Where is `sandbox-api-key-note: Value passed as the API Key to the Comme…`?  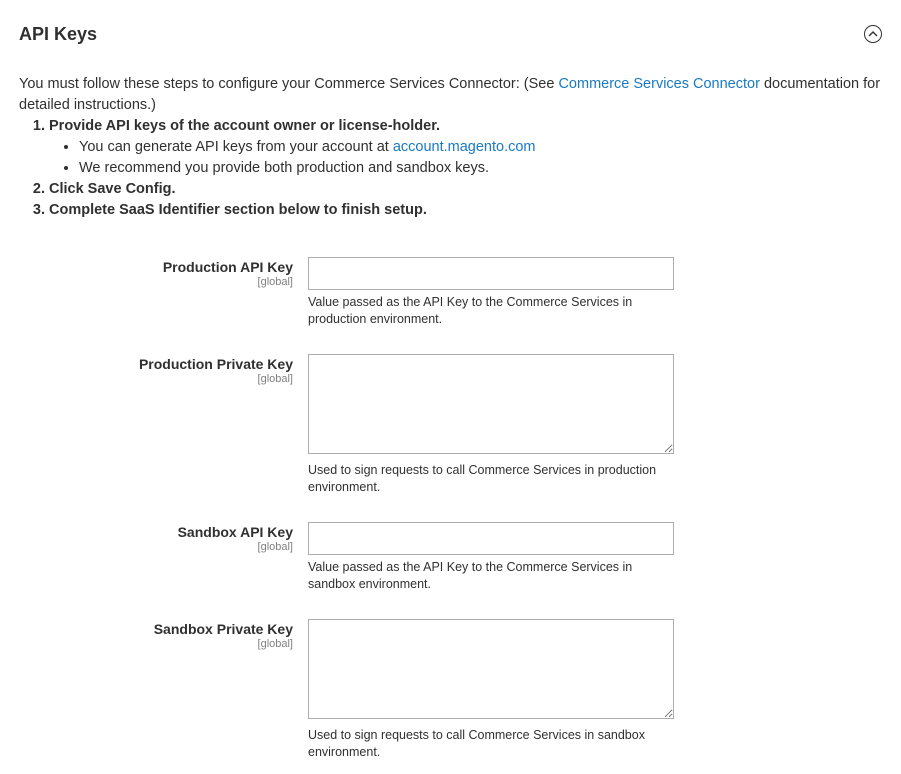
sandbox-api-key-note: Value passed as the API Key to the Comme… is located at coordinates (470, 575).